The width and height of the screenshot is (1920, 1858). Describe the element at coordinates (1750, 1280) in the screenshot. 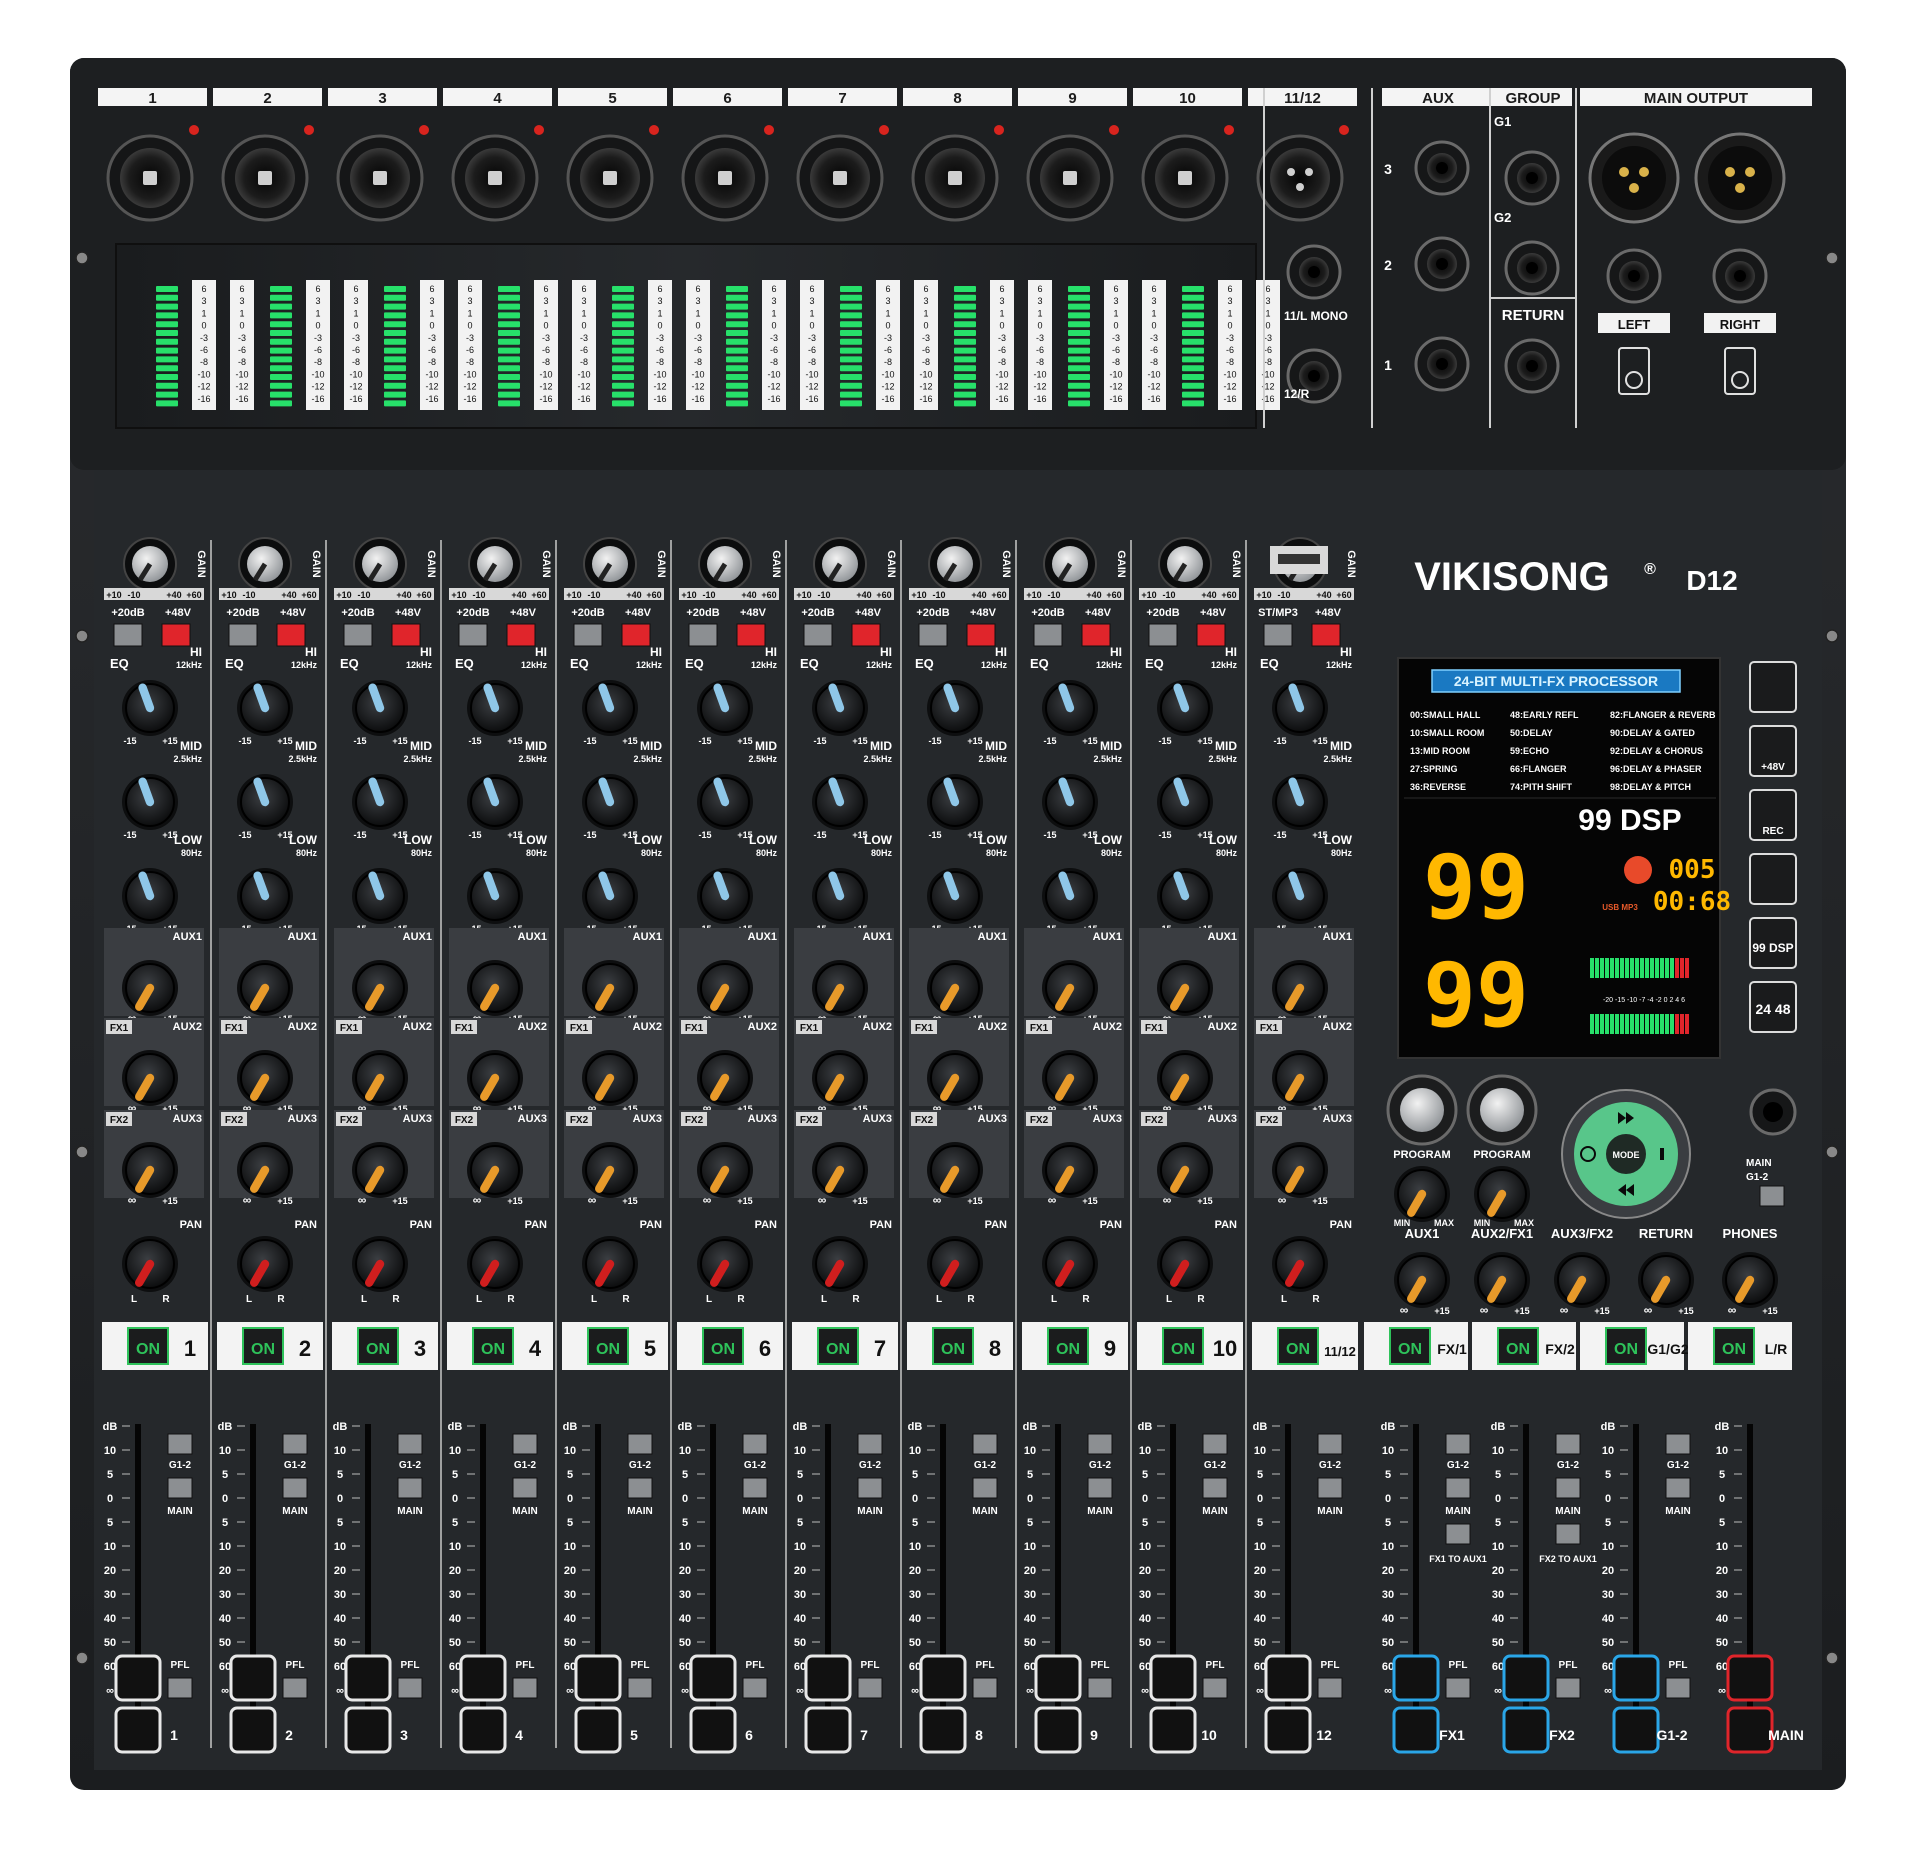

I see `master-phones-knob` at that location.